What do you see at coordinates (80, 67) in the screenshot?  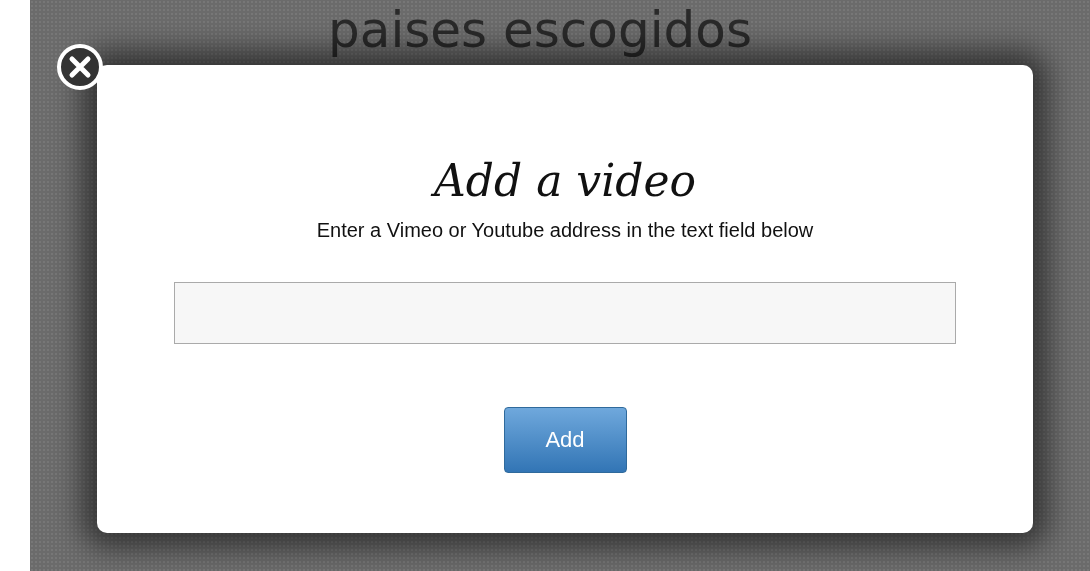 I see `close-icon` at bounding box center [80, 67].